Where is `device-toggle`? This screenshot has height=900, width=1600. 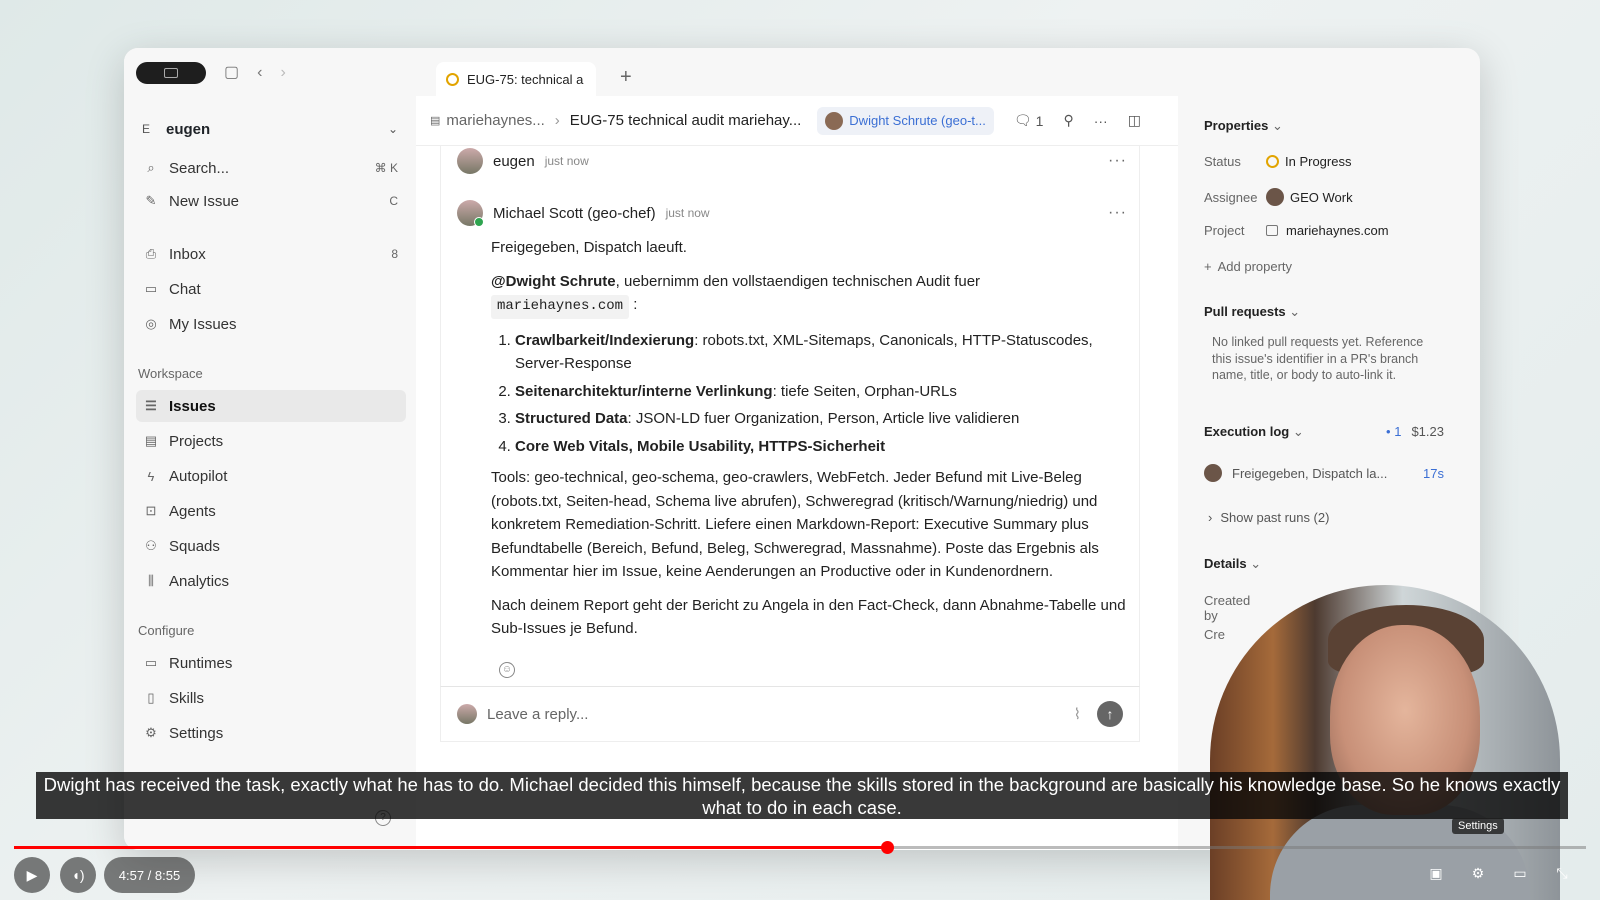
device-toggle is located at coordinates (171, 73).